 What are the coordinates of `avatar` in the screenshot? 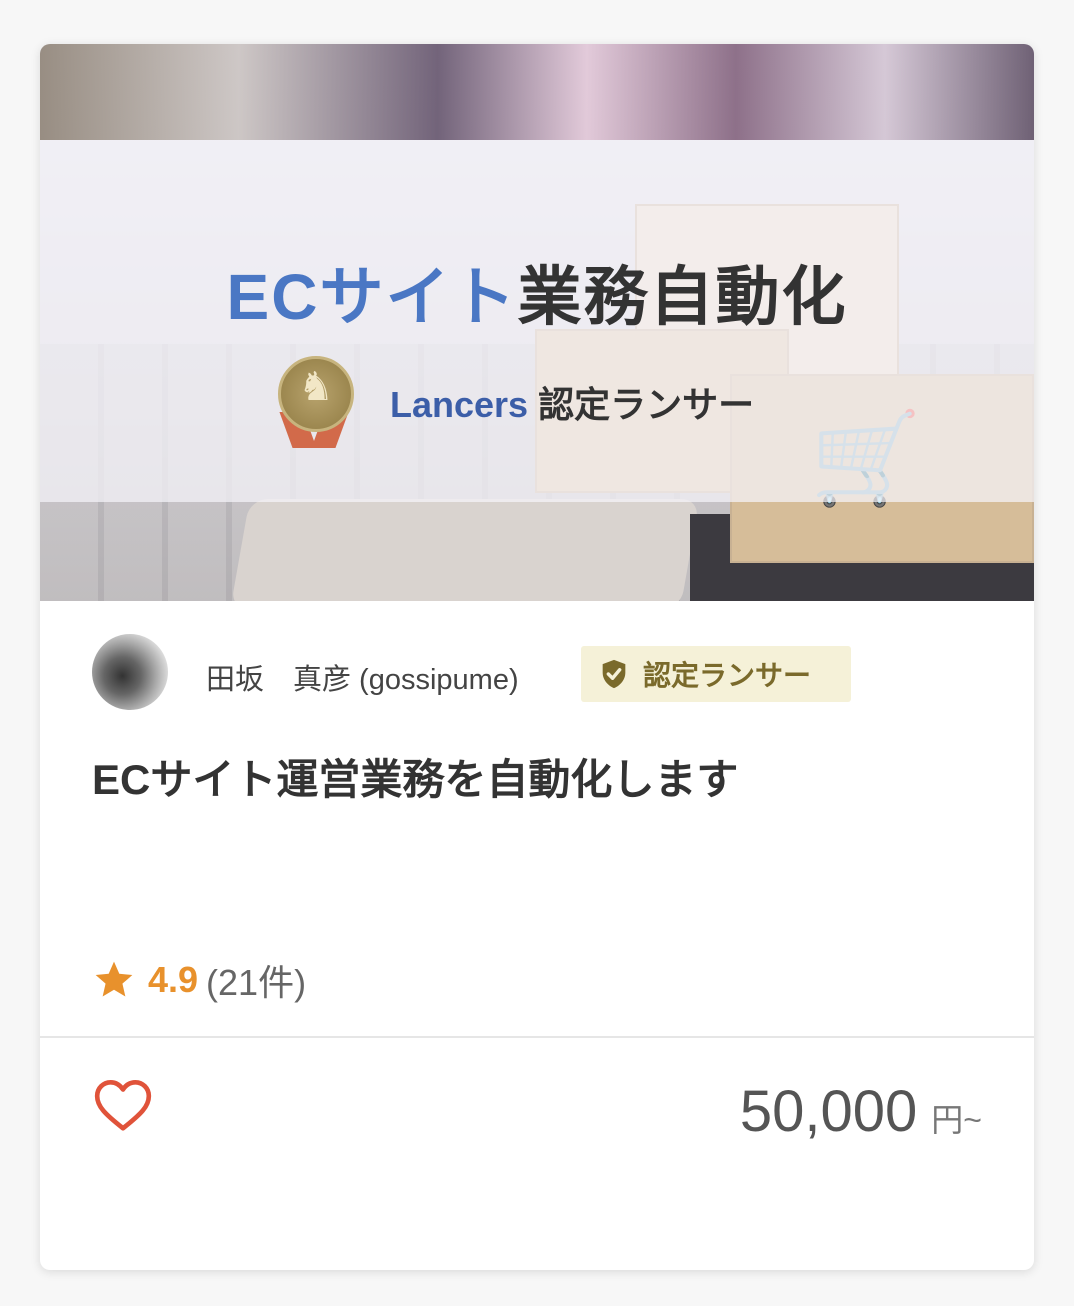 It's located at (130, 672).